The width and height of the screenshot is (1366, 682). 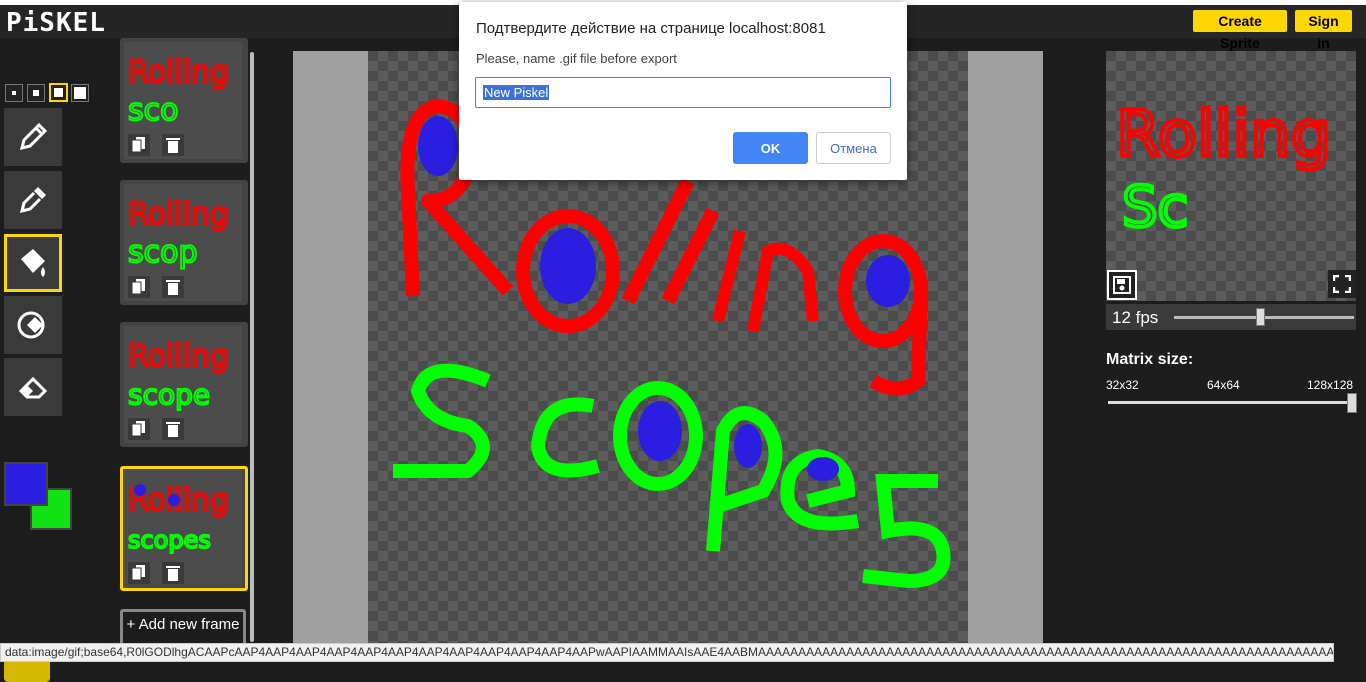 What do you see at coordinates (576, 58) in the screenshot?
I see `dialog-message: Please, name .gif file before export` at bounding box center [576, 58].